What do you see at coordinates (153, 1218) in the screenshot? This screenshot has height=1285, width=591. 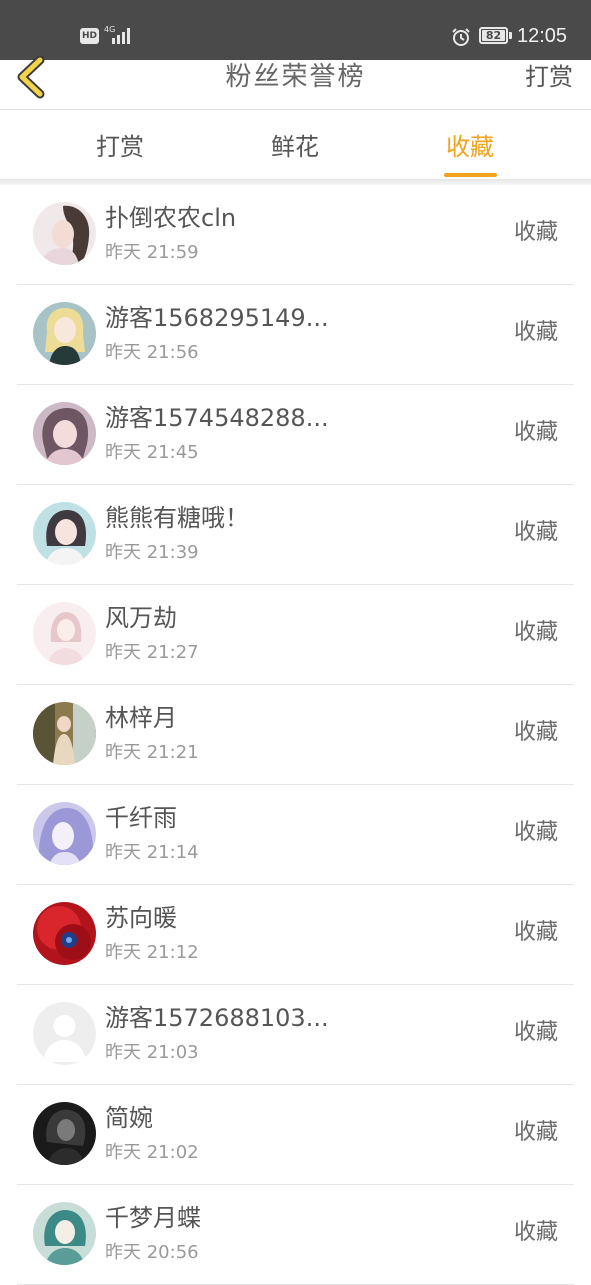 I see `fan-name: 千梦月蝶` at bounding box center [153, 1218].